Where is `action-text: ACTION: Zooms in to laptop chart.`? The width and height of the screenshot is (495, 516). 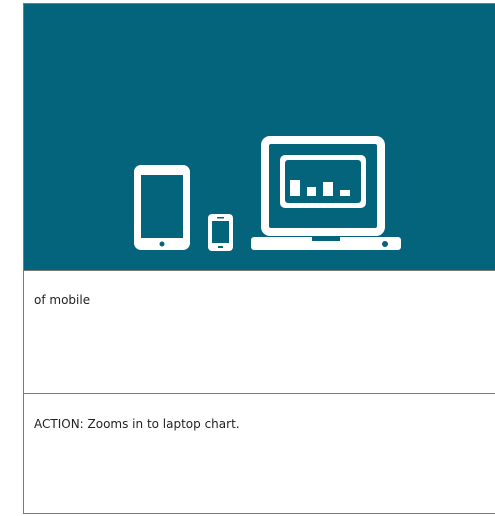 action-text: ACTION: Zooms in to laptop chart. is located at coordinates (137, 424).